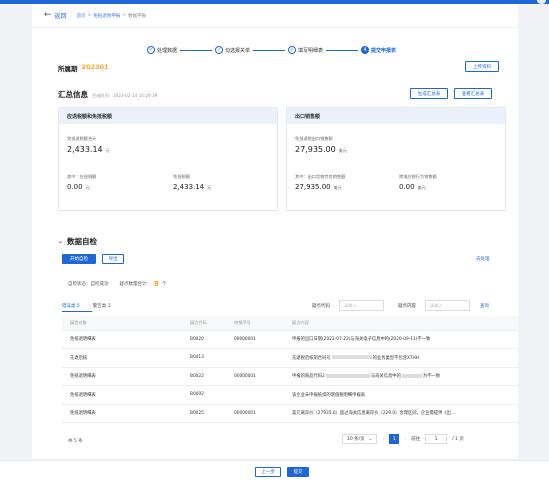  What do you see at coordinates (164, 284) in the screenshot?
I see `count-unit: 个` at bounding box center [164, 284].